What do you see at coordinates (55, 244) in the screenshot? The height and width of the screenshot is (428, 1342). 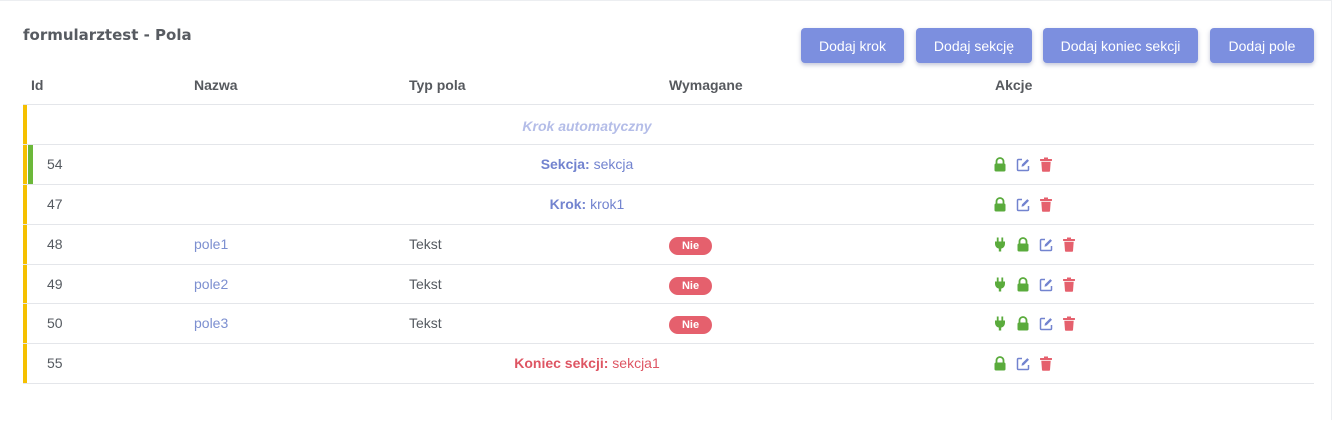 I see `row-id: 48` at bounding box center [55, 244].